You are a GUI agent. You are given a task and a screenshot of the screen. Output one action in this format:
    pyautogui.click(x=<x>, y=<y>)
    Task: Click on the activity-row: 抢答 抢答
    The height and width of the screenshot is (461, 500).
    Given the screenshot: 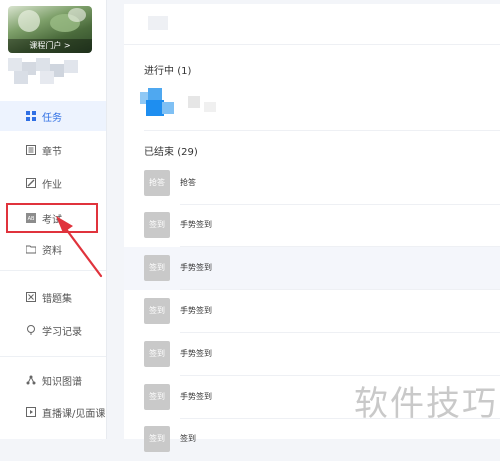 What is the action you would take?
    pyautogui.click(x=312, y=183)
    